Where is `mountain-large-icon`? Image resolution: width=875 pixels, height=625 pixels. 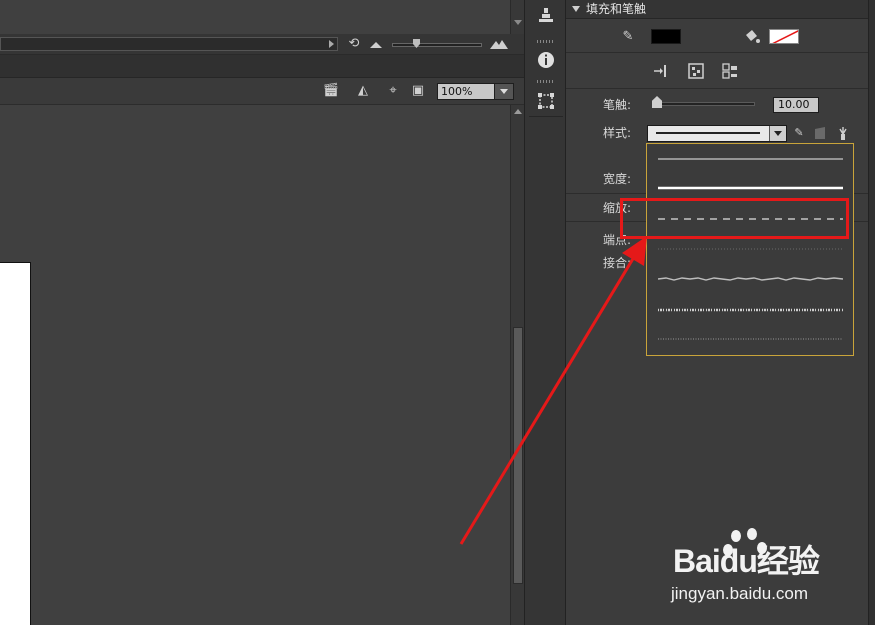
mountain-large-icon is located at coordinates (499, 44).